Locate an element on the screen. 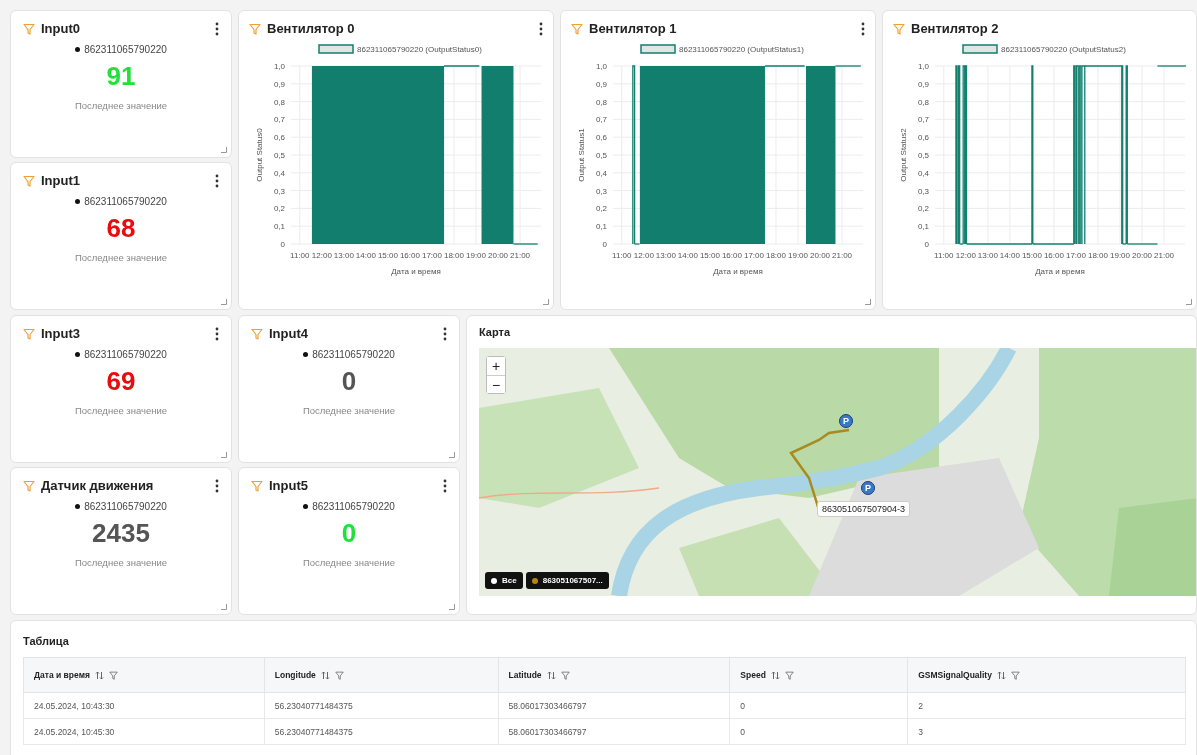  widget-title: Input1 is located at coordinates (61, 180).